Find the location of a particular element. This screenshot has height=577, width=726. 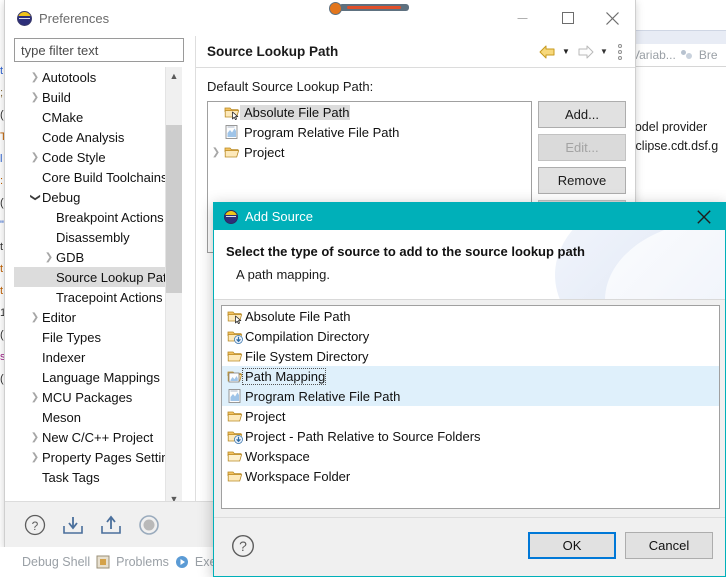

drag-handle-bar is located at coordinates (374, 7).